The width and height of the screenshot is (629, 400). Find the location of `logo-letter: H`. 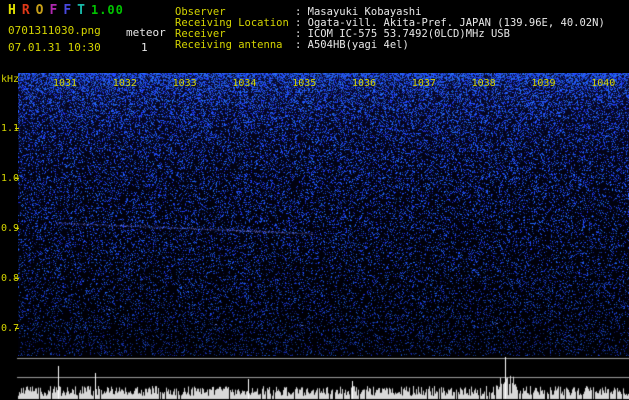

logo-letter: H is located at coordinates (15, 10).